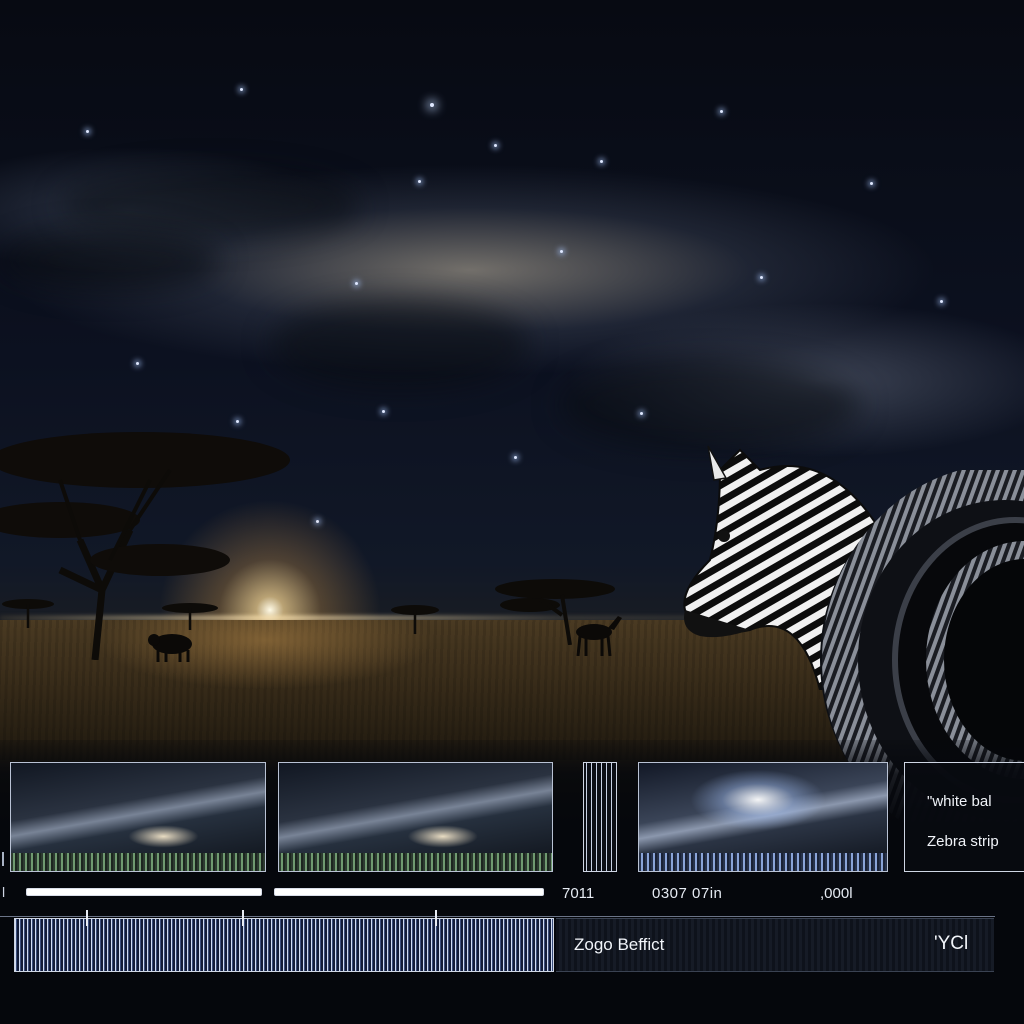 Image resolution: width=1024 pixels, height=1024 pixels. What do you see at coordinates (951, 943) in the screenshot?
I see `track-tag: 'YCl` at bounding box center [951, 943].